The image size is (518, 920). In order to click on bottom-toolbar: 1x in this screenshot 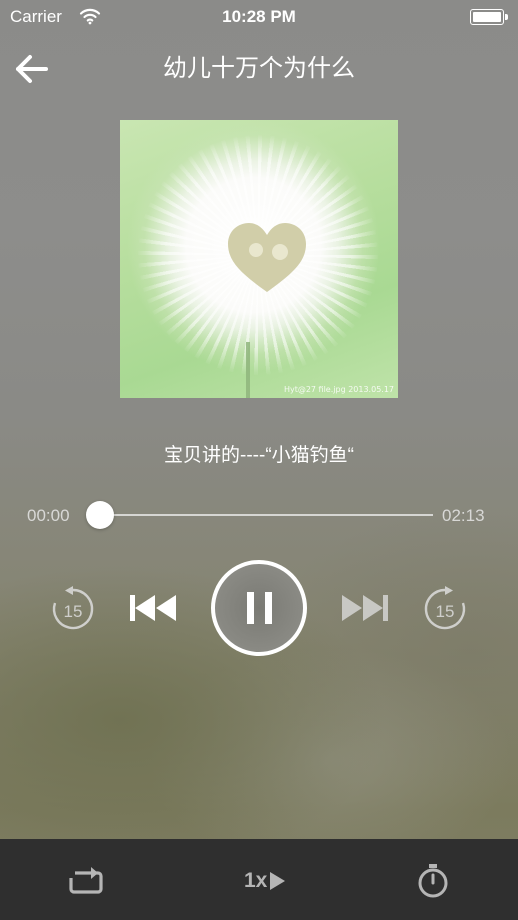, I will do `click(259, 879)`.